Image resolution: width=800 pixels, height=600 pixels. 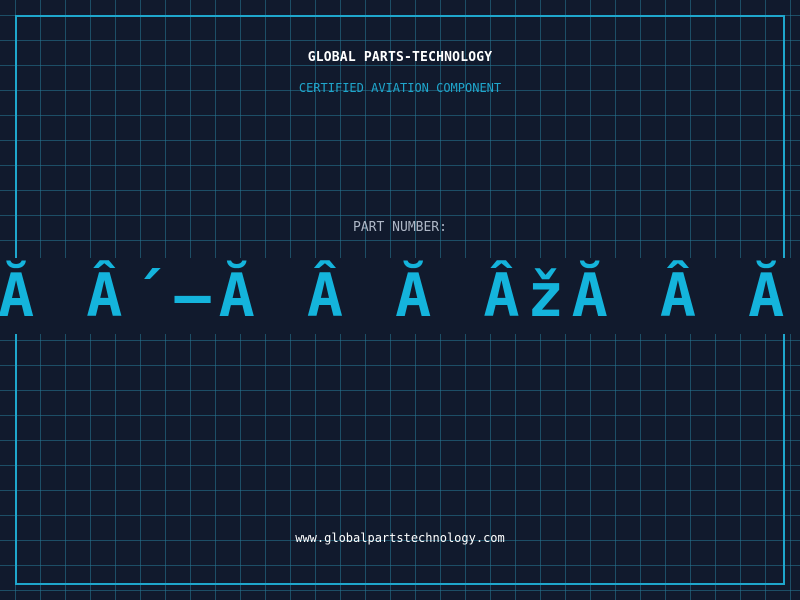 What do you see at coordinates (396, 296) in the screenshot?
I see `part-number-value: Ă Â´—Ă Â Ă ÂžĂ Â Ă` at bounding box center [396, 296].